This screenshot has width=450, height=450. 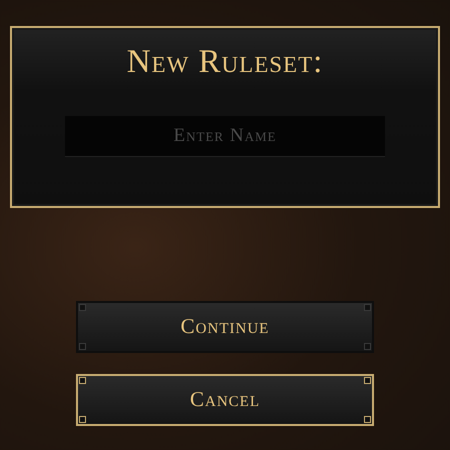 I want to click on dialog-title: New Ruleset:, so click(x=225, y=62).